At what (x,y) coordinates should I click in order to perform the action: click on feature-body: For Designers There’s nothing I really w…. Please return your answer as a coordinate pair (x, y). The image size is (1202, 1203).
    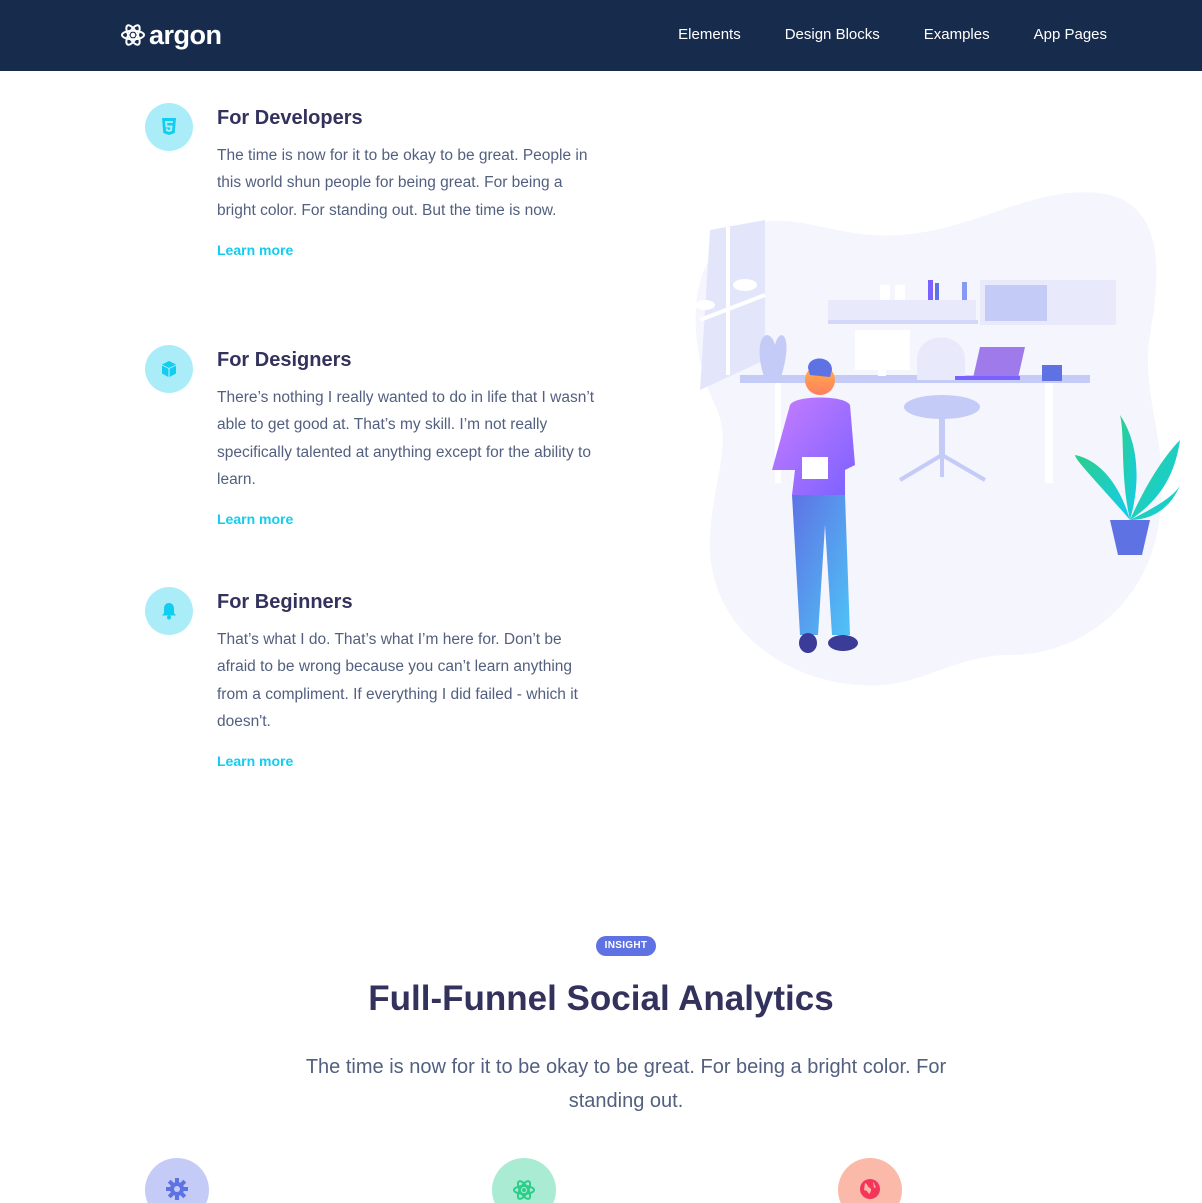
    Looking at the image, I should click on (407, 437).